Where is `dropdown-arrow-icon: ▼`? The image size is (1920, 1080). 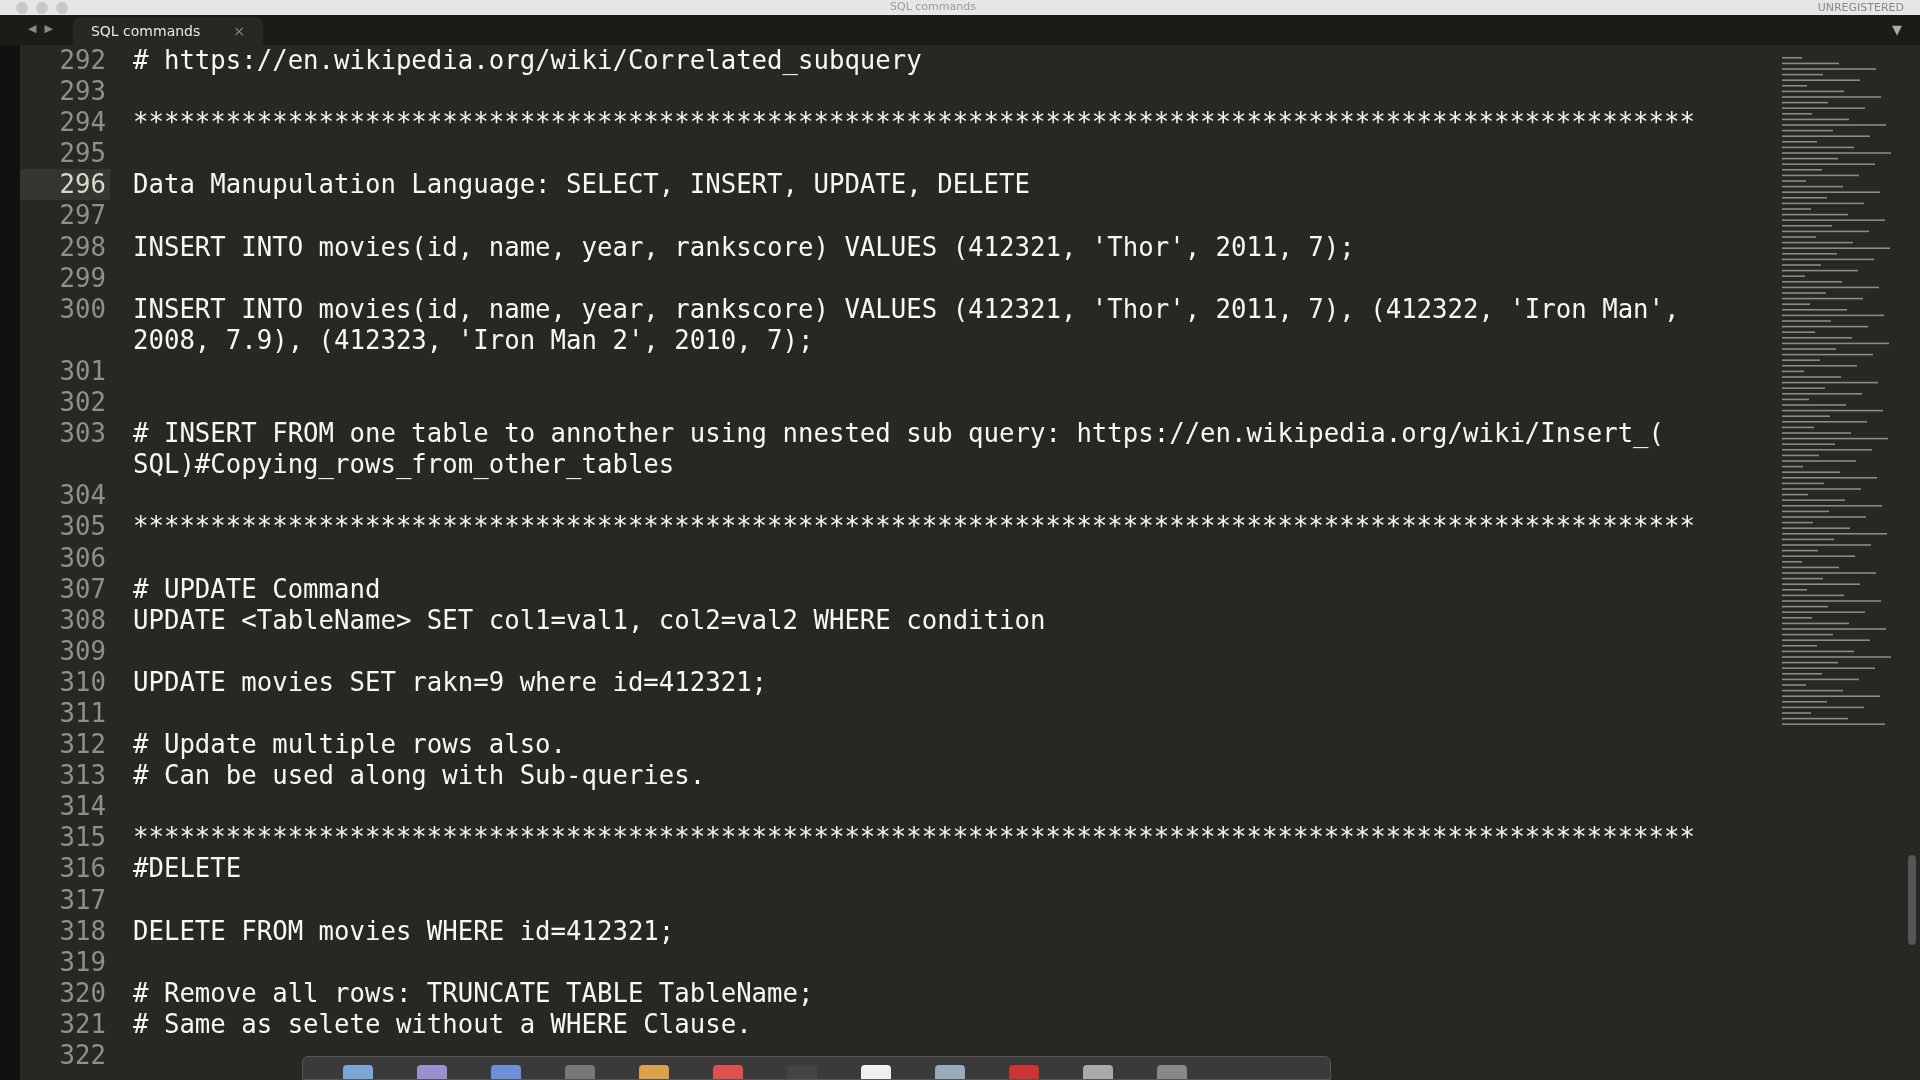 dropdown-arrow-icon: ▼ is located at coordinates (1897, 29).